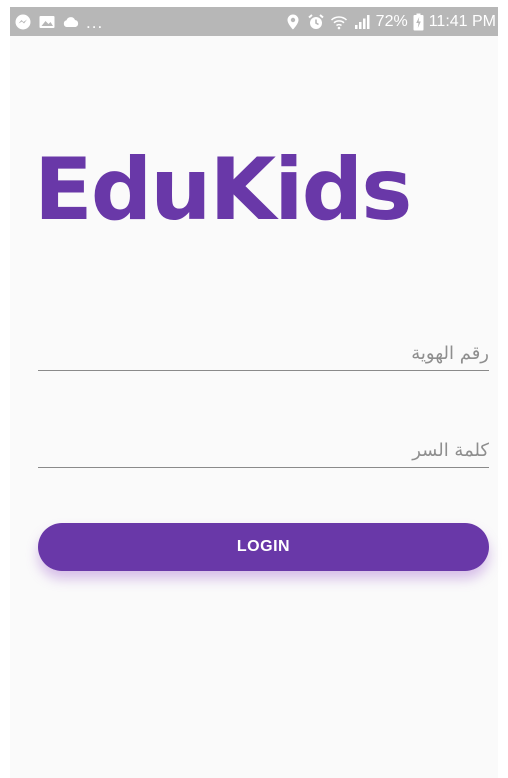  Describe the element at coordinates (263, 547) in the screenshot. I see `login-button: LOGIN` at that location.